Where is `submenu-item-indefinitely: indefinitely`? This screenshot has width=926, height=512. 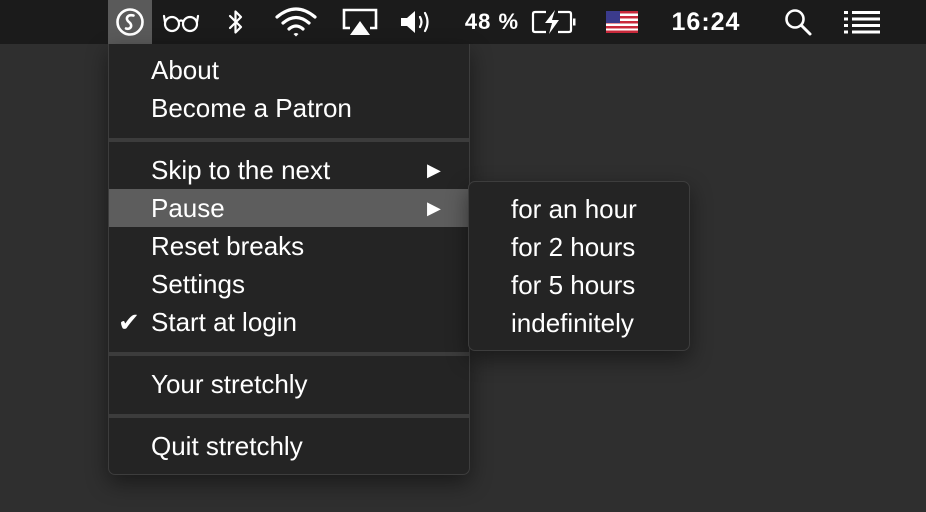
submenu-item-indefinitely: indefinitely is located at coordinates (579, 323).